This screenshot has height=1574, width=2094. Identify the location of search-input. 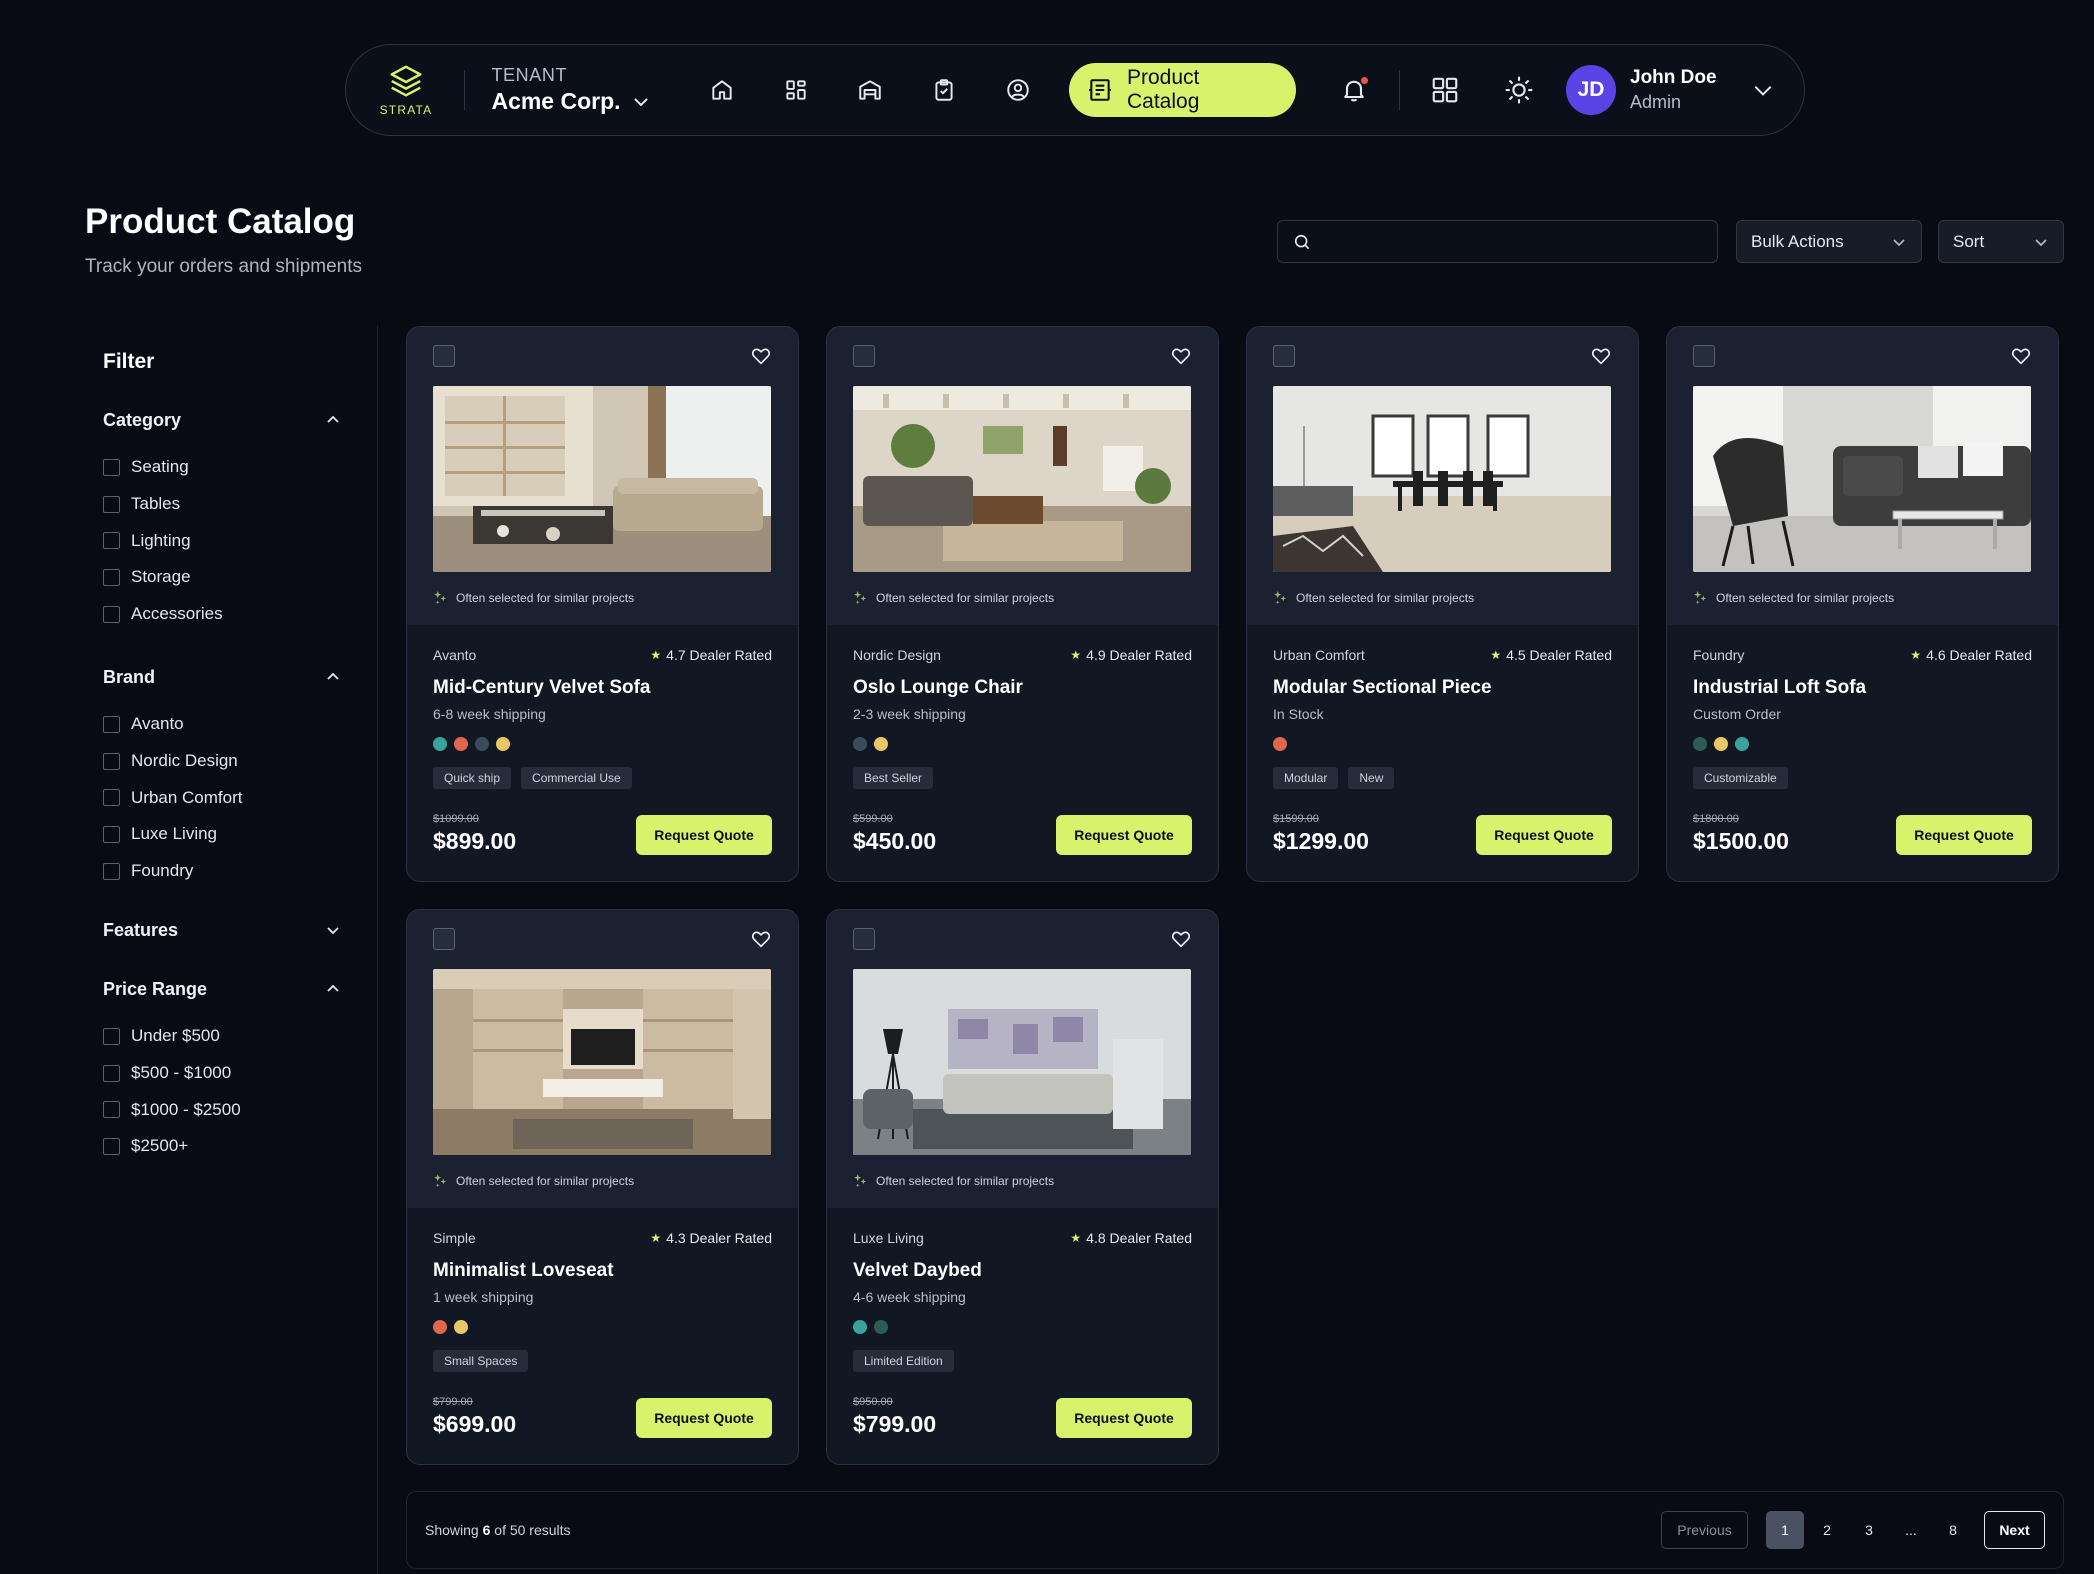
(1512, 241).